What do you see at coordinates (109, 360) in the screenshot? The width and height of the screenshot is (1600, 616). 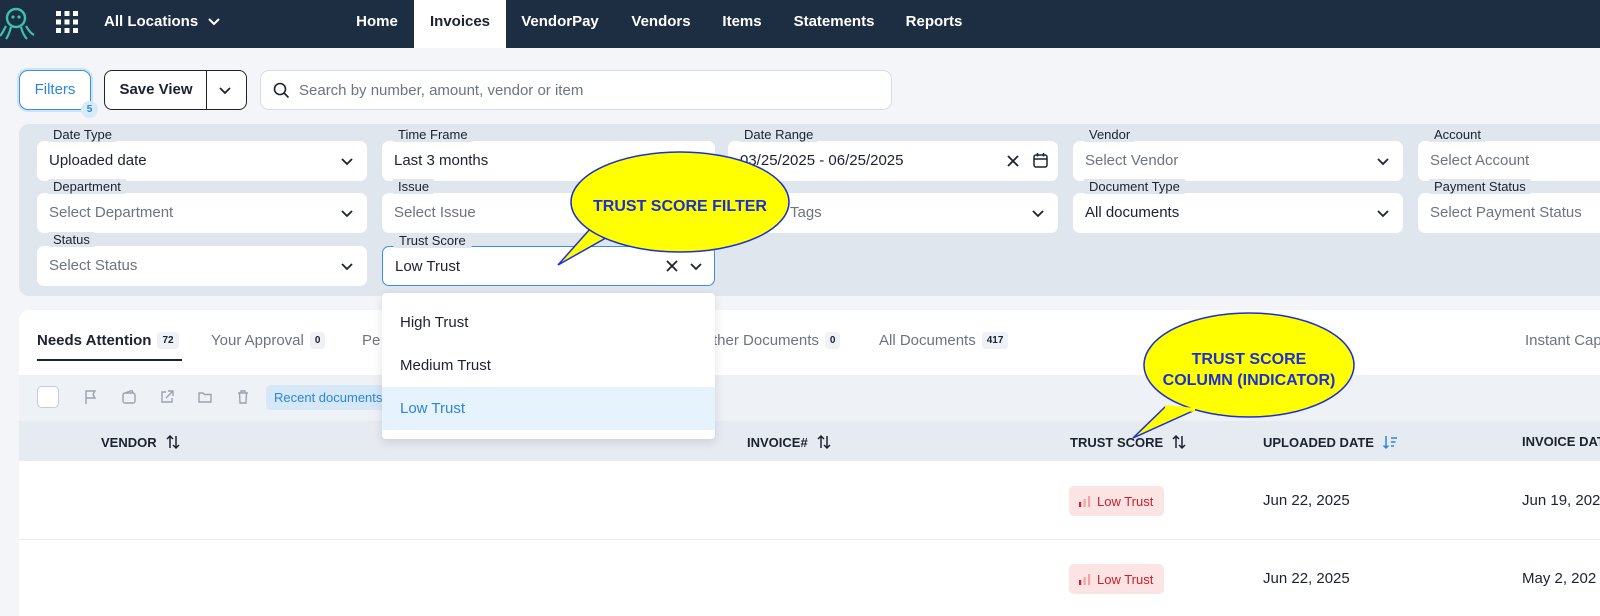 I see `active-tab-indicator` at bounding box center [109, 360].